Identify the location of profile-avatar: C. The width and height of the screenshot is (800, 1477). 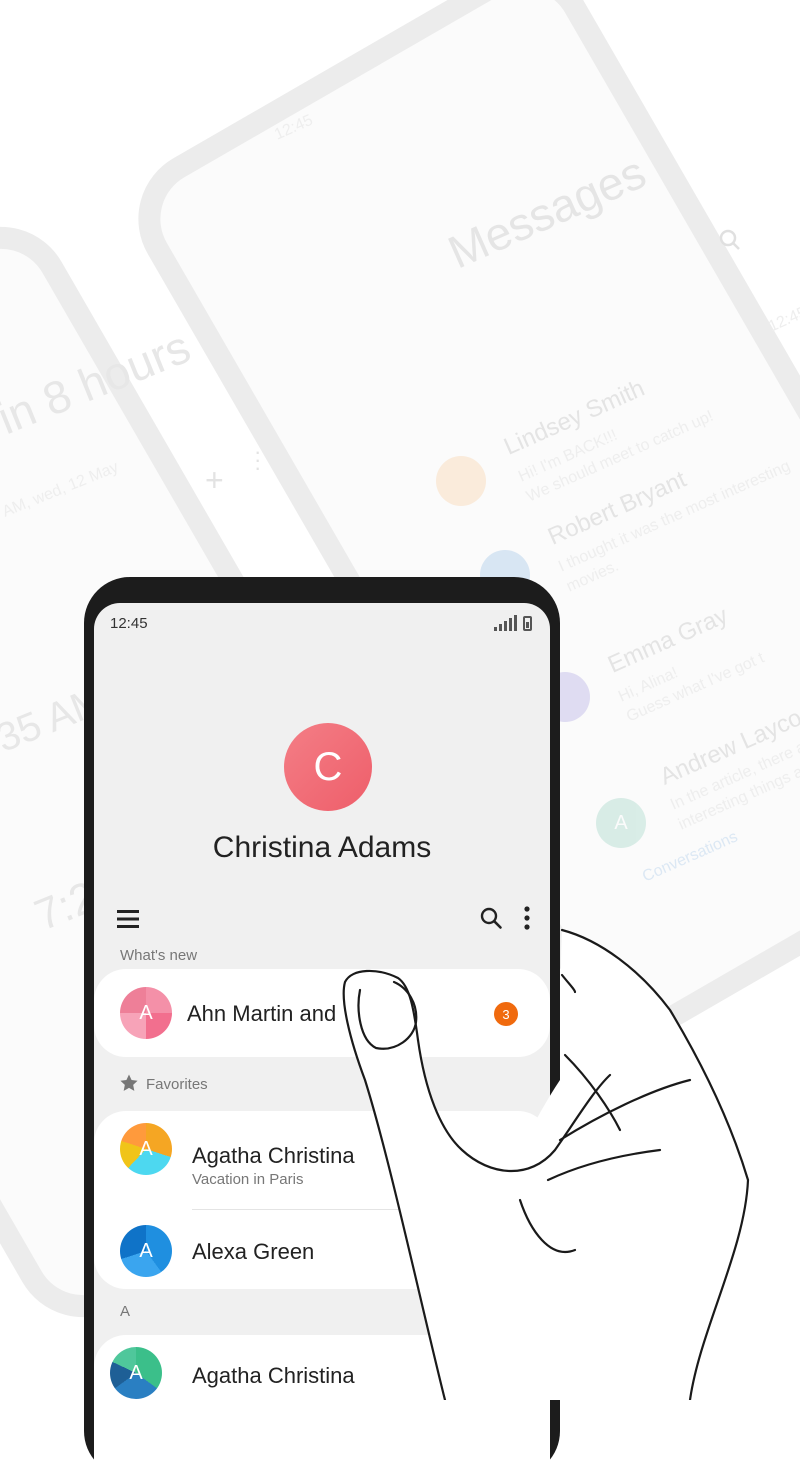
(328, 767).